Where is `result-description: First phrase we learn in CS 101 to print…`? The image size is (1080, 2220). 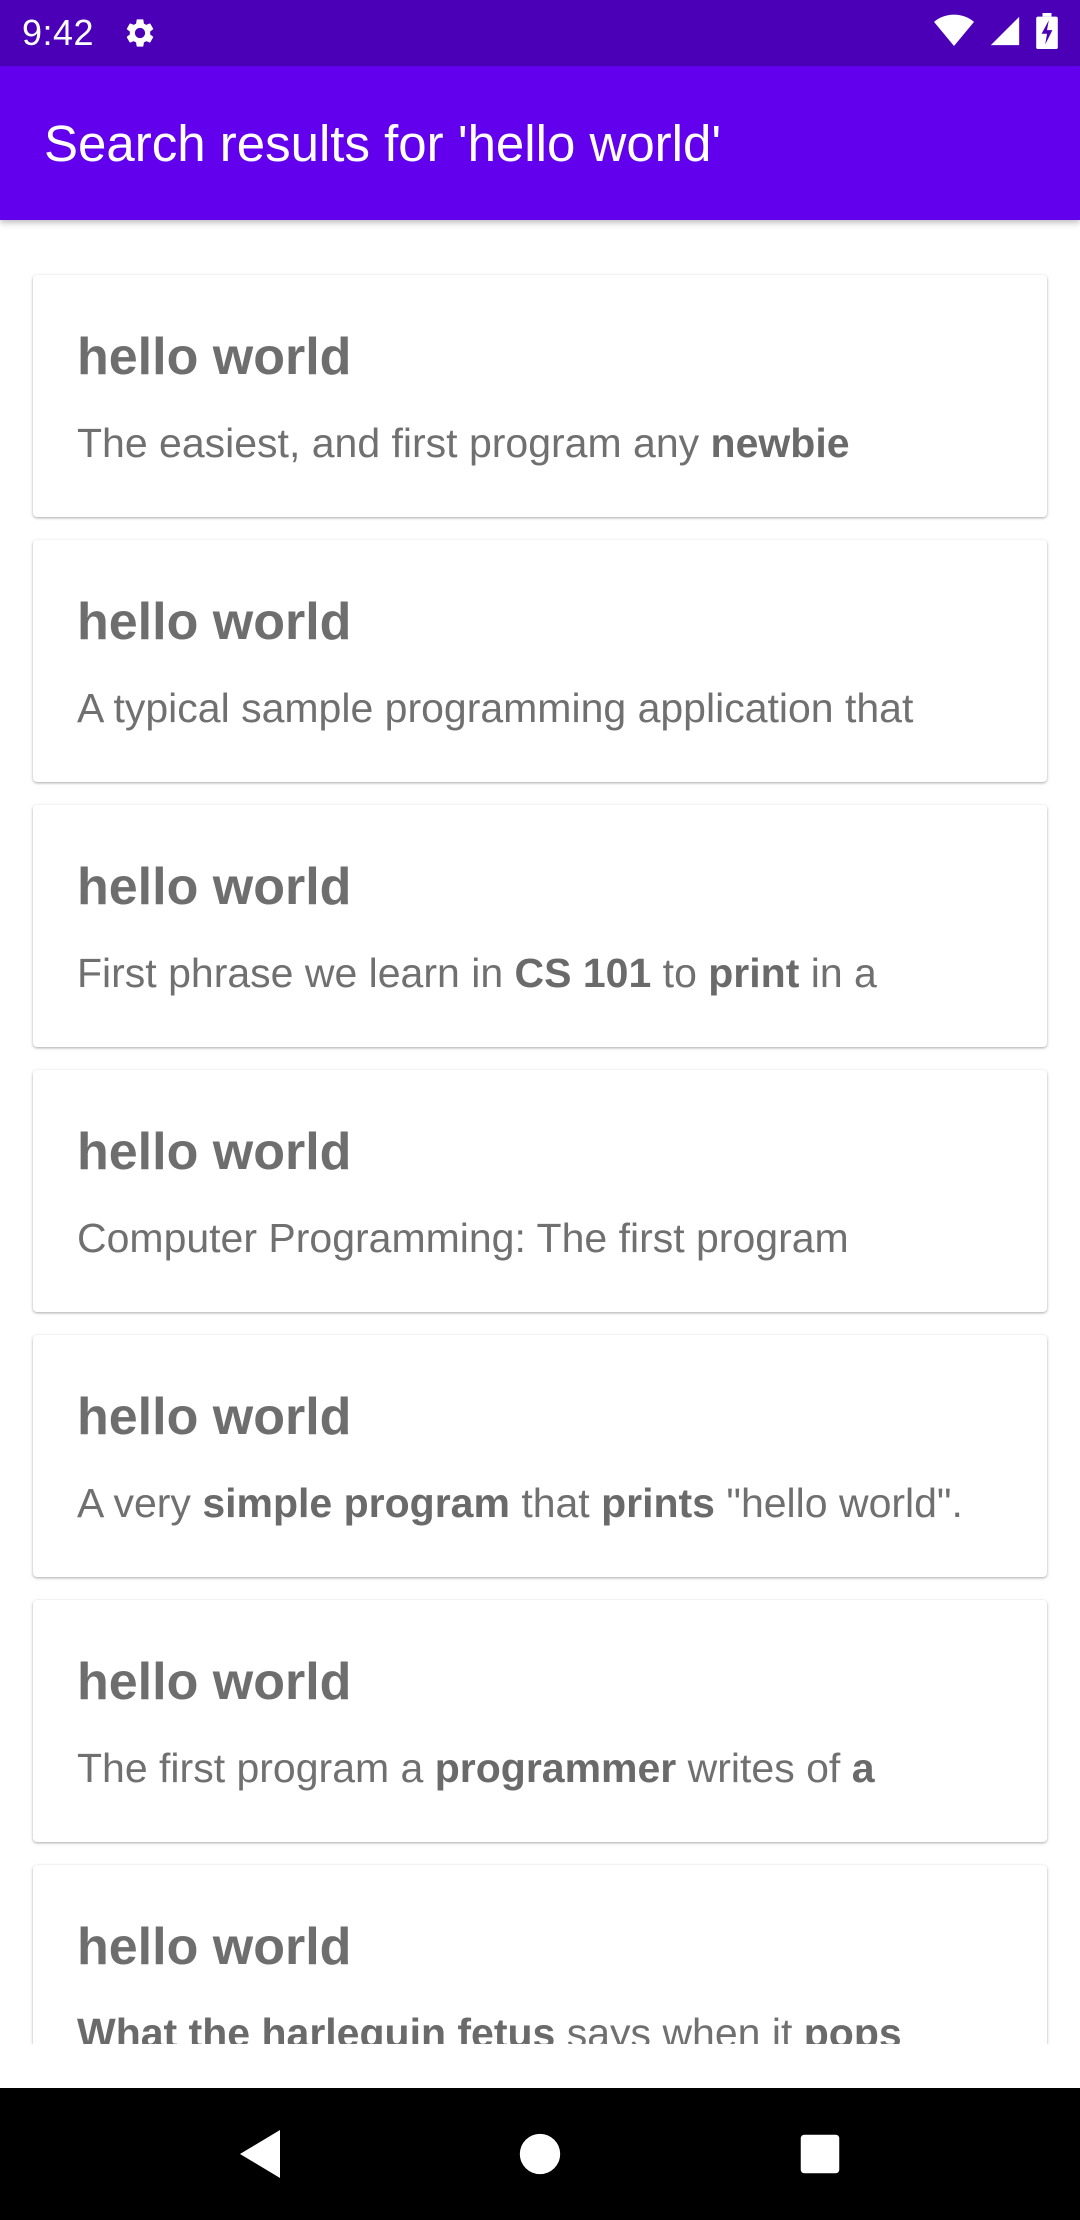
result-description: First phrase we learn in CS 101 to print… is located at coordinates (540, 973).